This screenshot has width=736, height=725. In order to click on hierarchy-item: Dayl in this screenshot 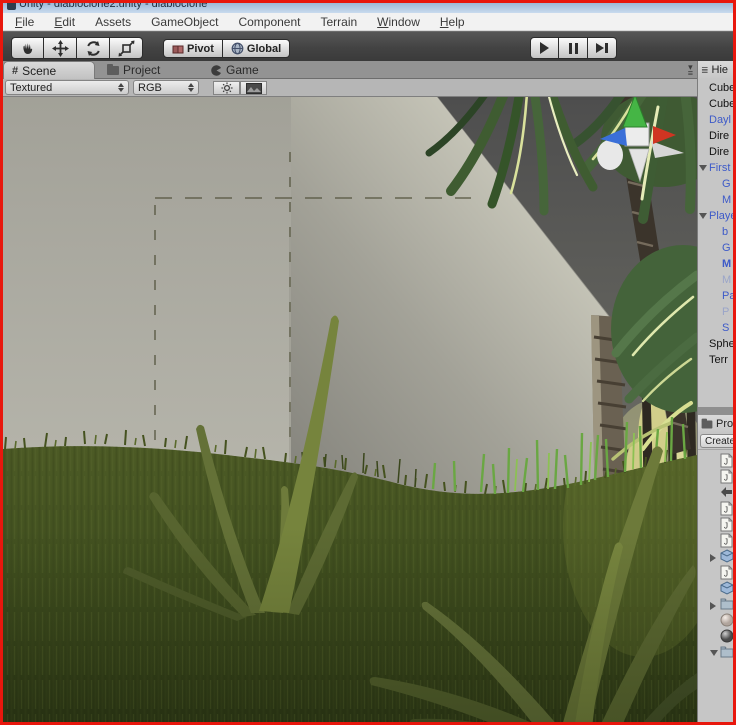, I will do `click(715, 120)`.